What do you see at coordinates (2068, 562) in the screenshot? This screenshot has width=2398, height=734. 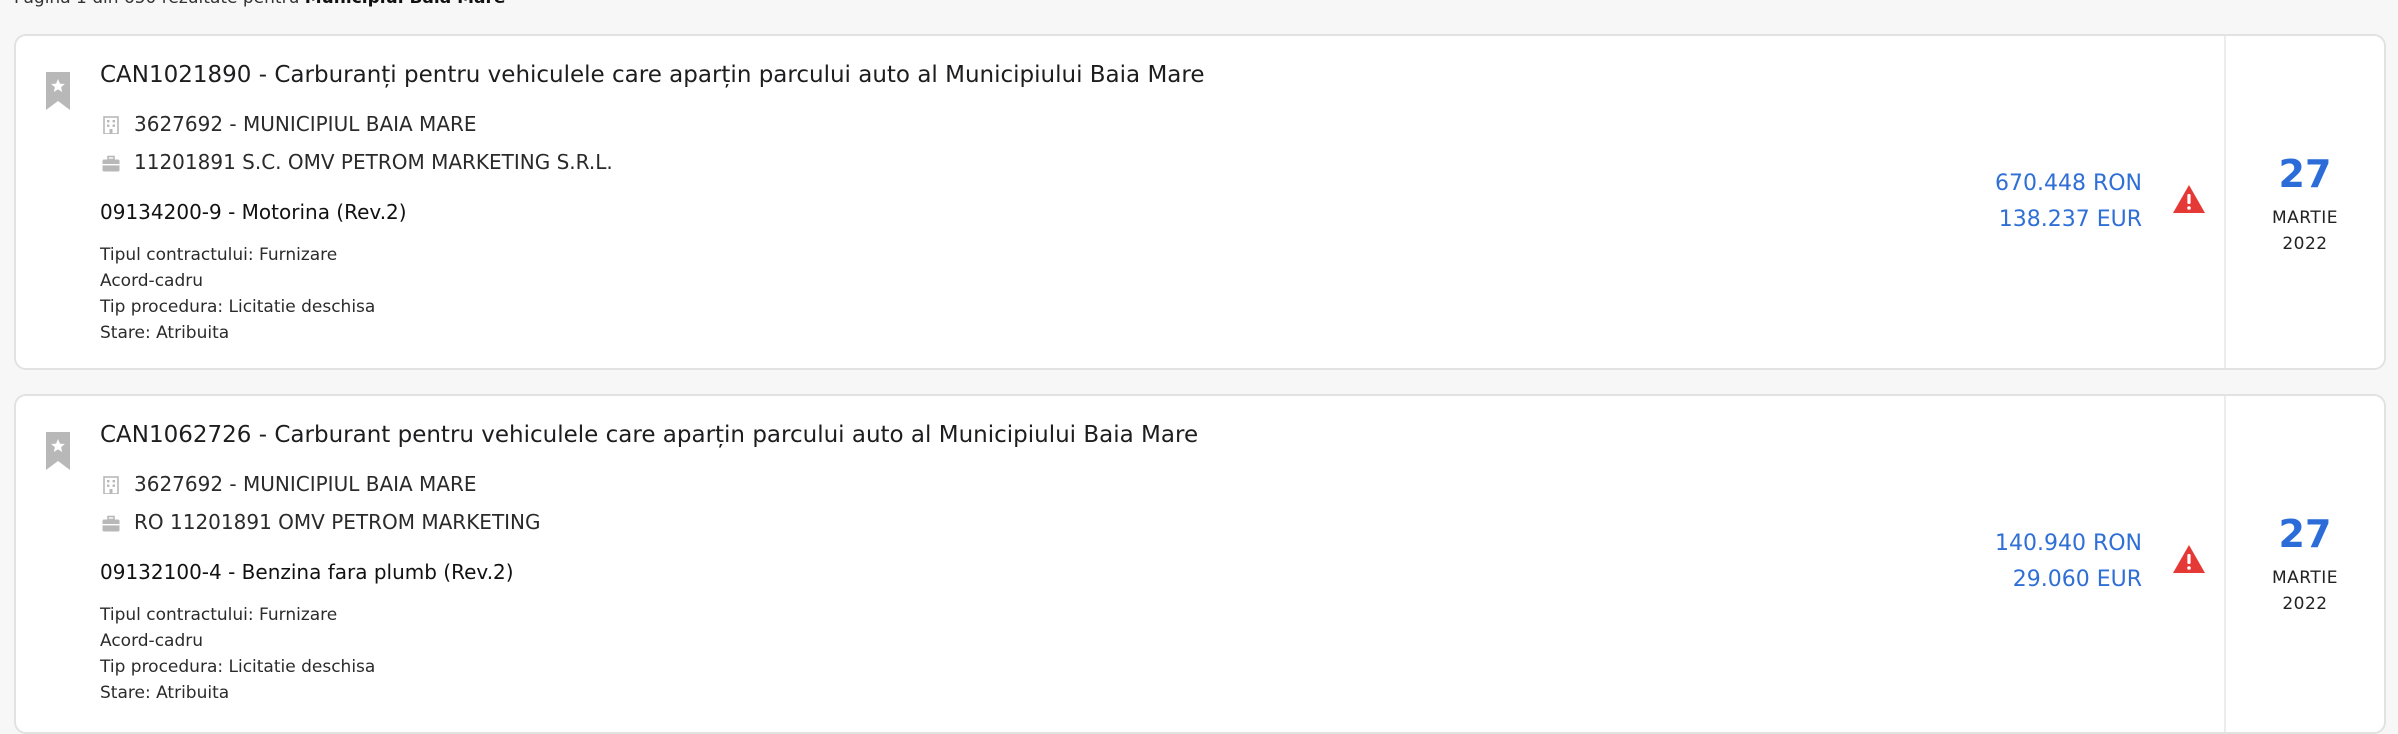 I see `contract-value: 140.940 RON 29.060 EUR` at bounding box center [2068, 562].